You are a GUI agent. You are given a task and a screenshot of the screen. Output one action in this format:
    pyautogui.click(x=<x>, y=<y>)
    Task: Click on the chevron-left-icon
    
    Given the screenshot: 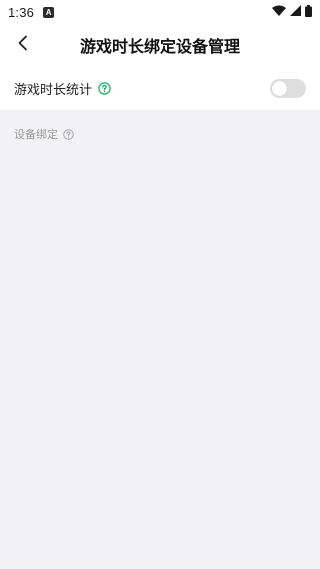 What is the action you would take?
    pyautogui.click(x=23, y=45)
    